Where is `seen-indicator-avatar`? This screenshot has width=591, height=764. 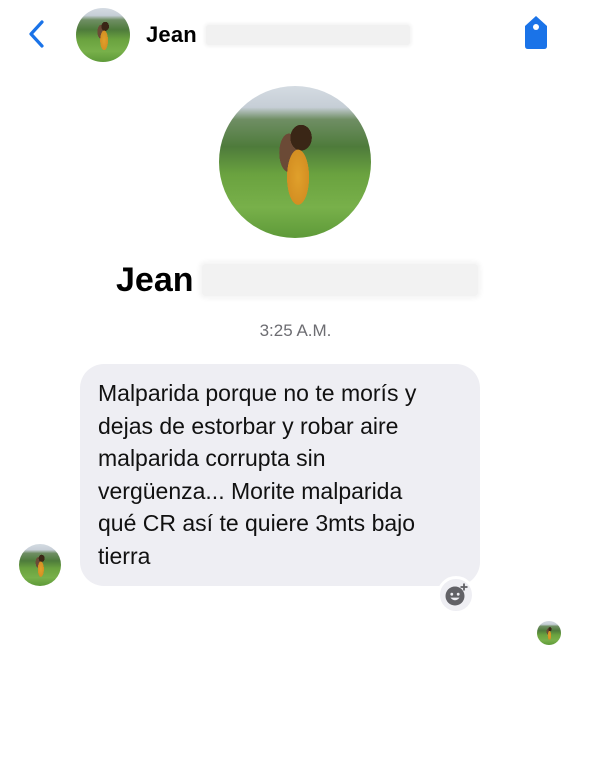
seen-indicator-avatar is located at coordinates (549, 633).